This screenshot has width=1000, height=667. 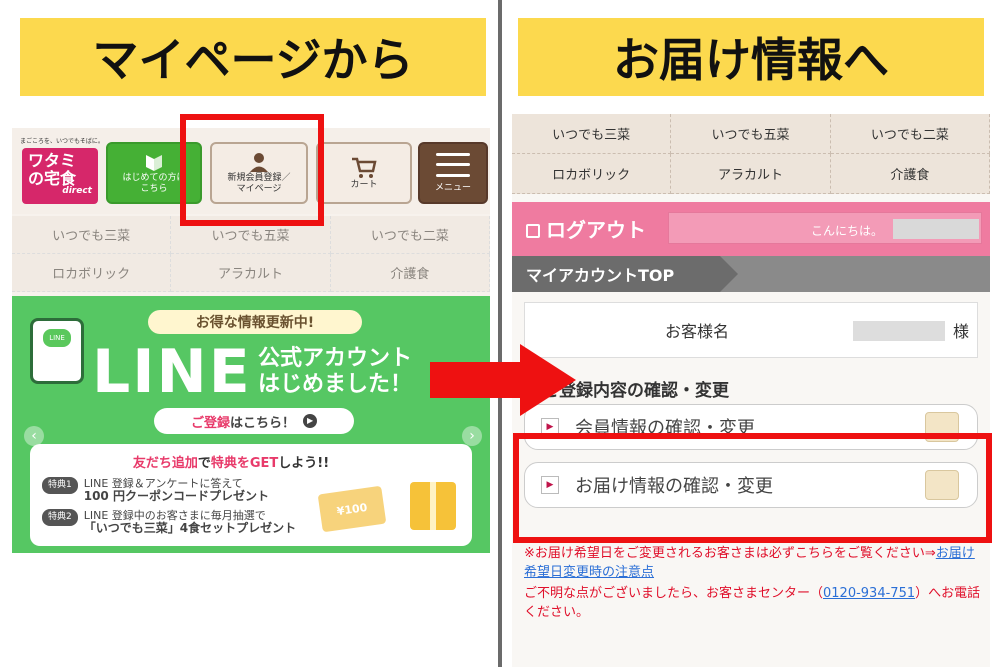 What do you see at coordinates (433, 506) in the screenshot?
I see `gift-box-icon` at bounding box center [433, 506].